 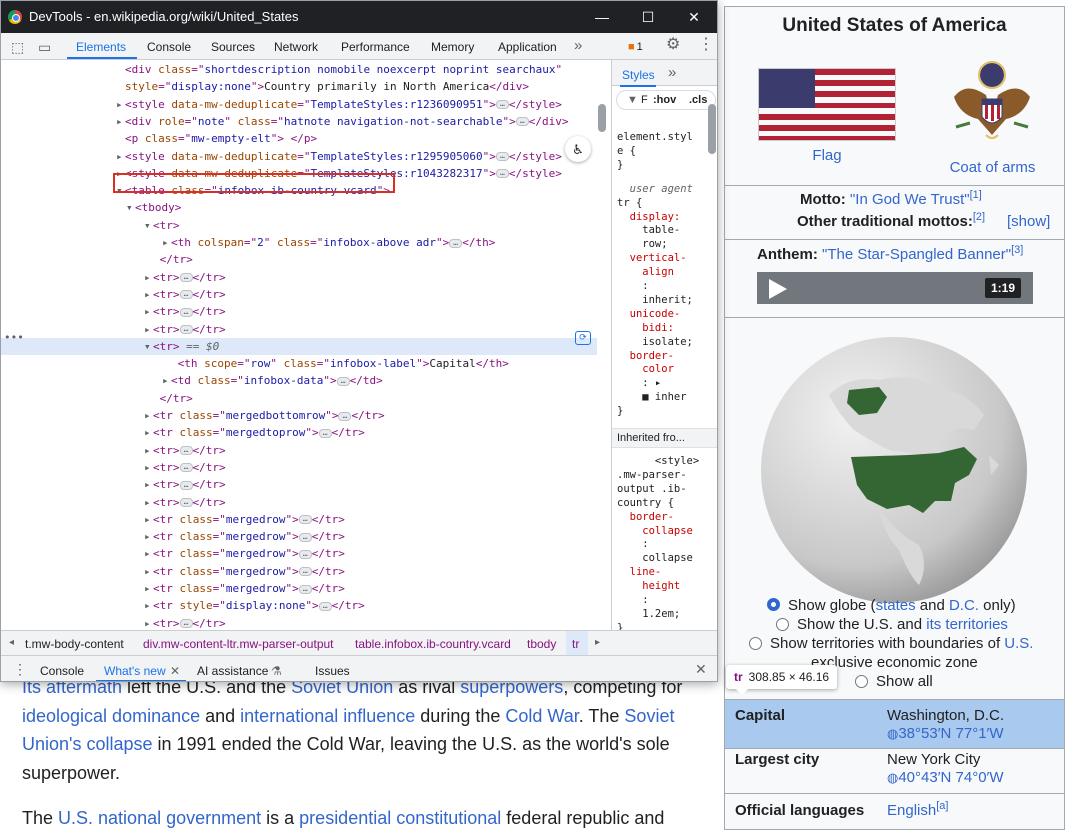 What do you see at coordinates (527, 47) in the screenshot?
I see `tab-application: Application` at bounding box center [527, 47].